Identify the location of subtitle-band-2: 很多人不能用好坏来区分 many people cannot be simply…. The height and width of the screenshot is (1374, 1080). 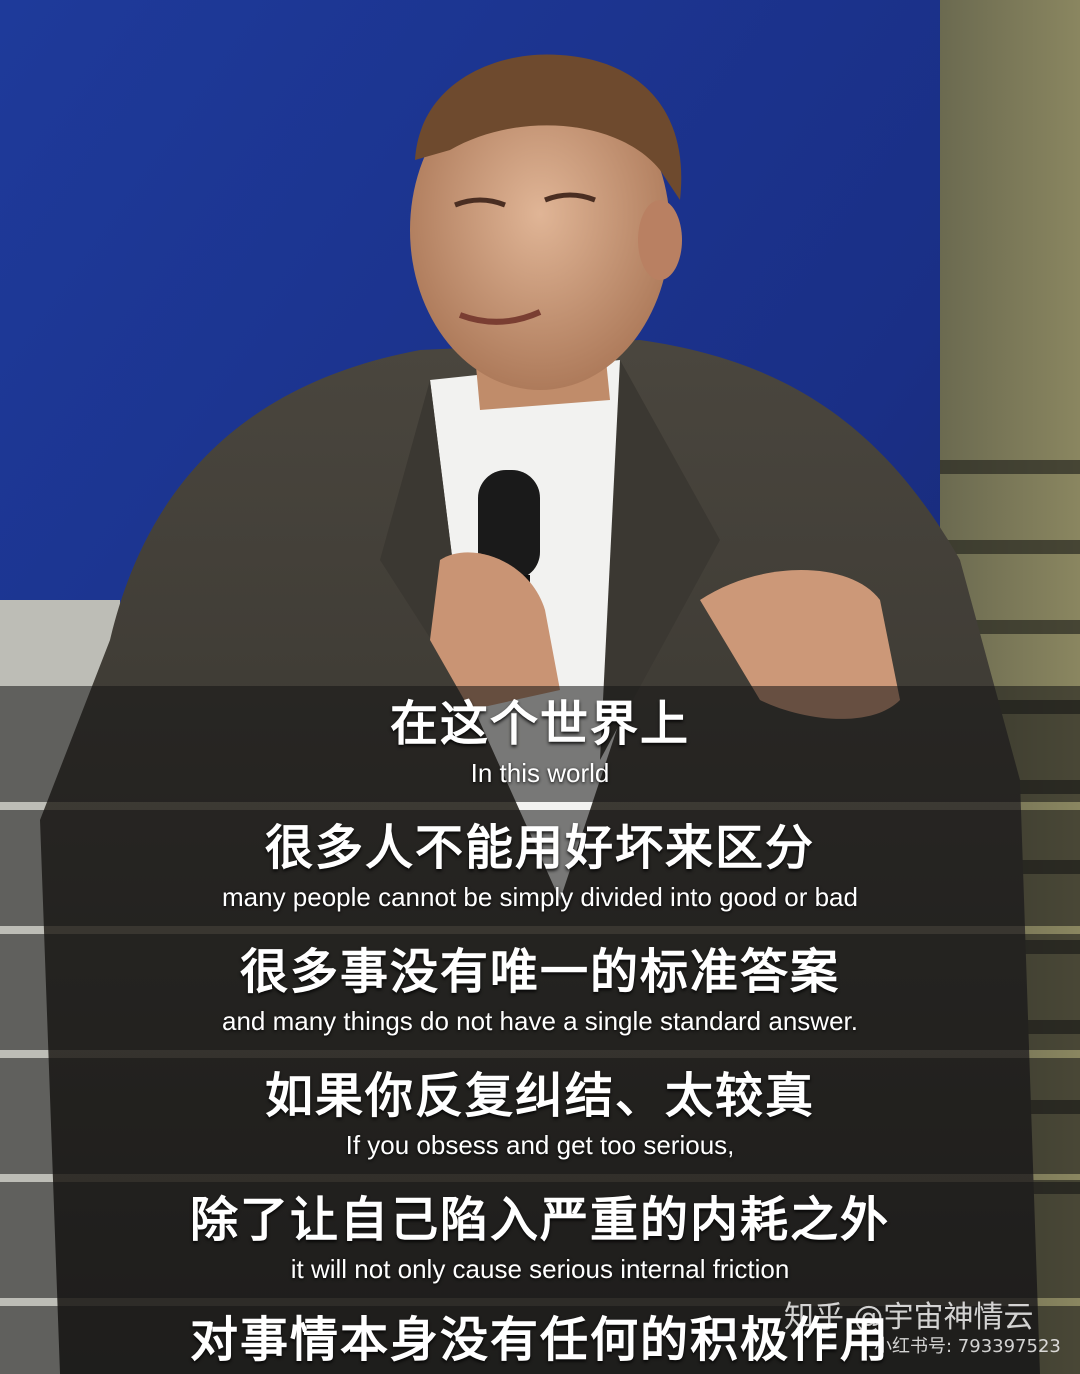
(540, 868).